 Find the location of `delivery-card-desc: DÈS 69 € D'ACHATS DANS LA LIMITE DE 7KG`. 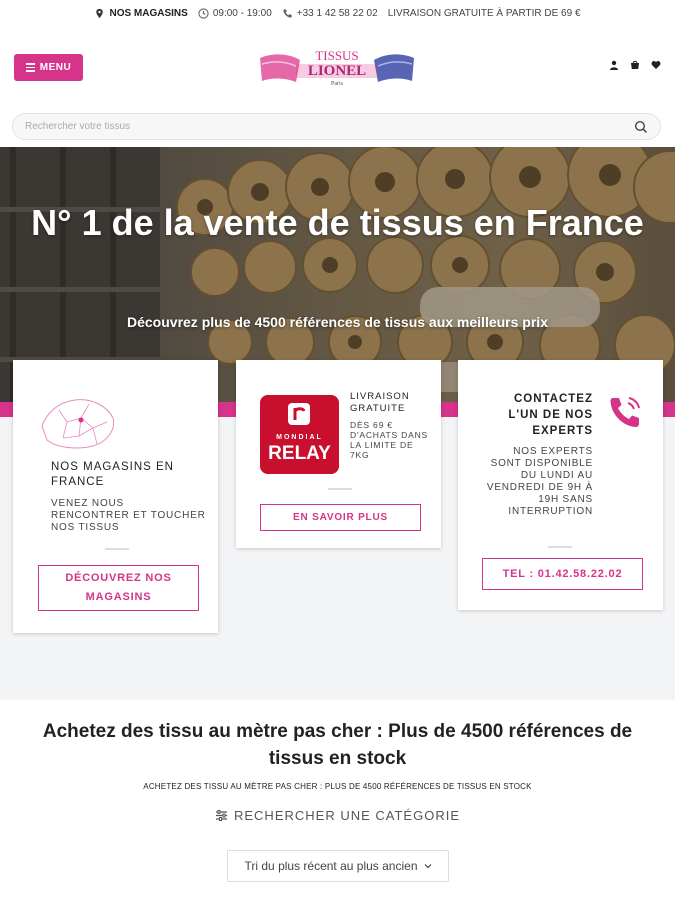

delivery-card-desc: DÈS 69 € D'ACHATS DANS LA LIMITE DE 7KG is located at coordinates (389, 440).